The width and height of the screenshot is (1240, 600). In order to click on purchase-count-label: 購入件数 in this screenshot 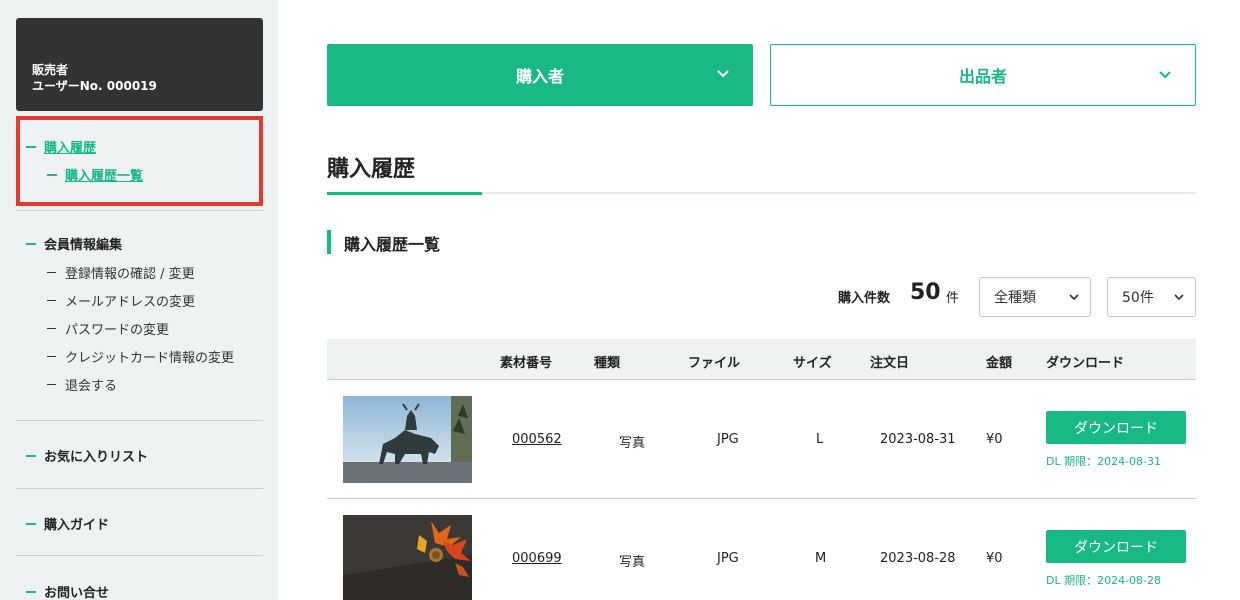, I will do `click(864, 298)`.